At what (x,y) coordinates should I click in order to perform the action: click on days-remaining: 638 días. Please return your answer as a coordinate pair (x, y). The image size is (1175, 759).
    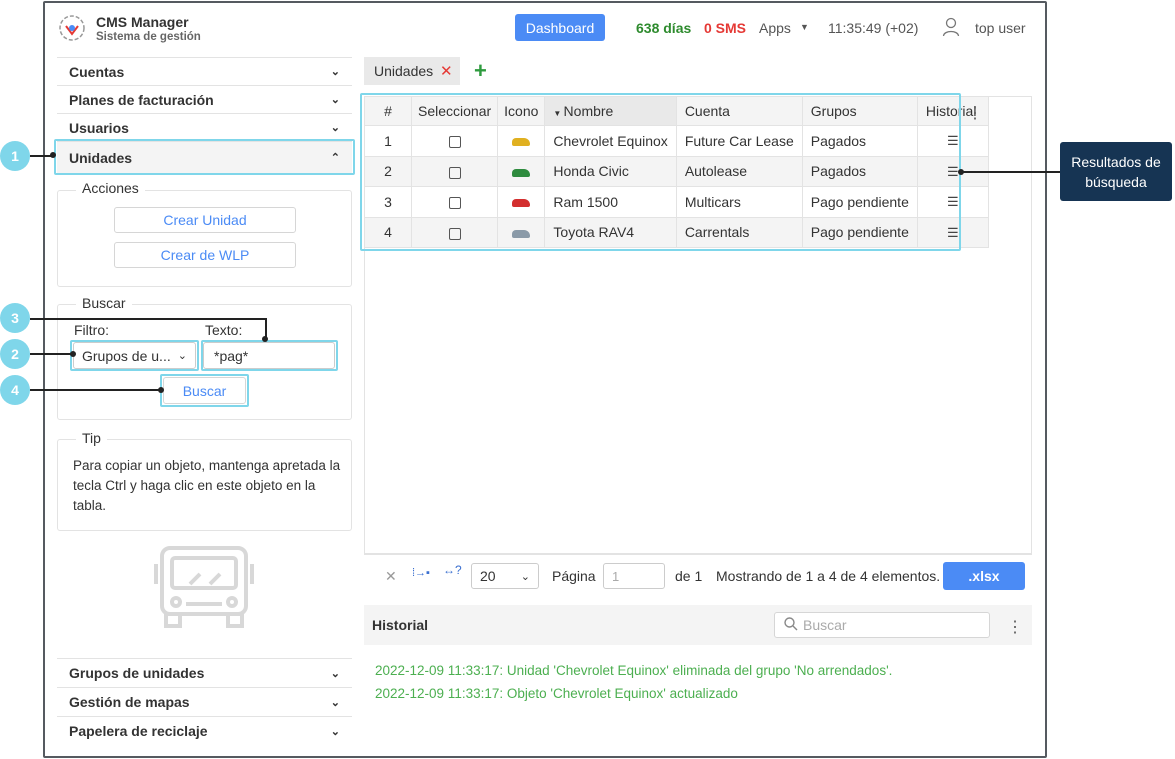
    Looking at the image, I should click on (664, 28).